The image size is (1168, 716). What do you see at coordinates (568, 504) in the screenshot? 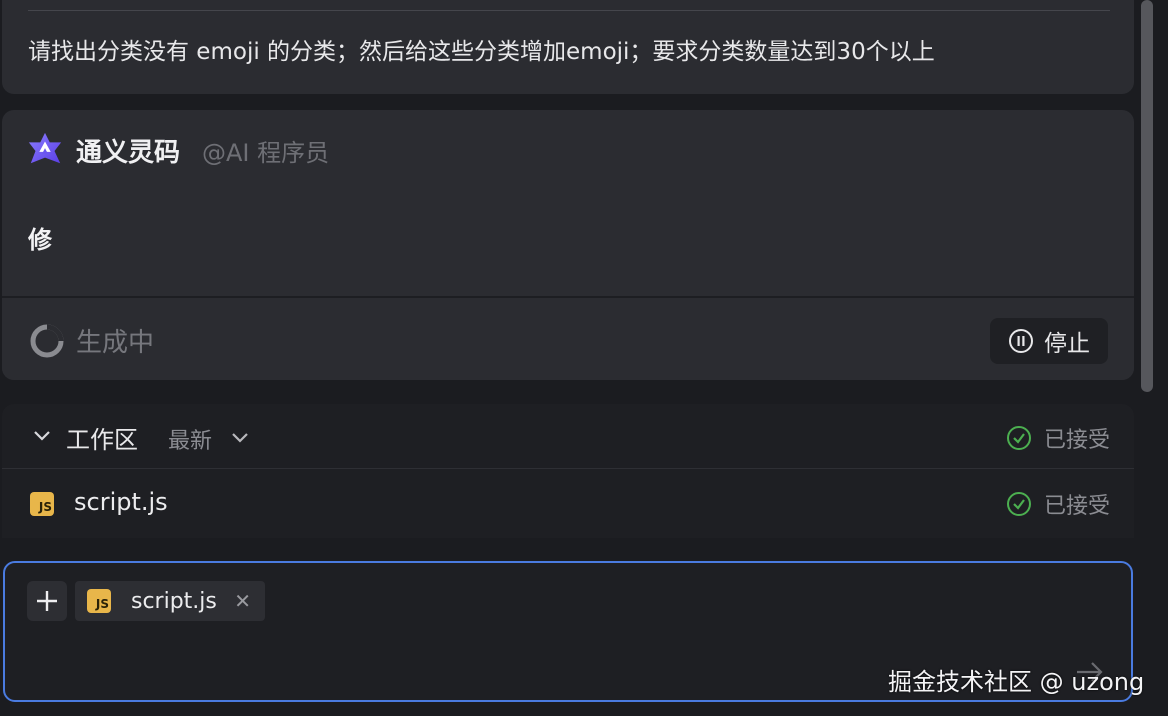
I see `workspace-file-row: JS script.js 已接受` at bounding box center [568, 504].